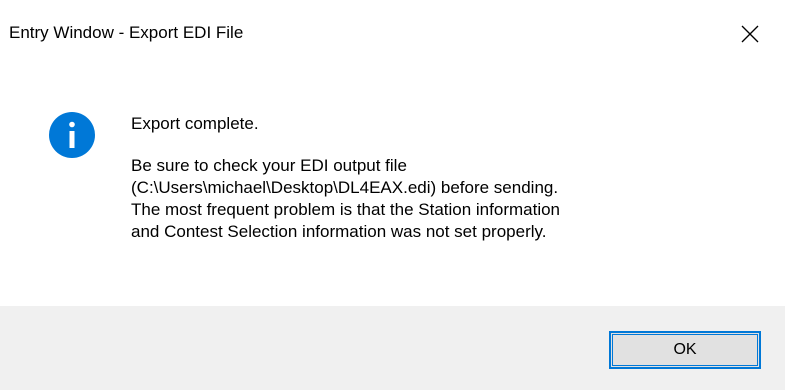 The width and height of the screenshot is (785, 390). I want to click on ok-button-label: OK, so click(685, 349).